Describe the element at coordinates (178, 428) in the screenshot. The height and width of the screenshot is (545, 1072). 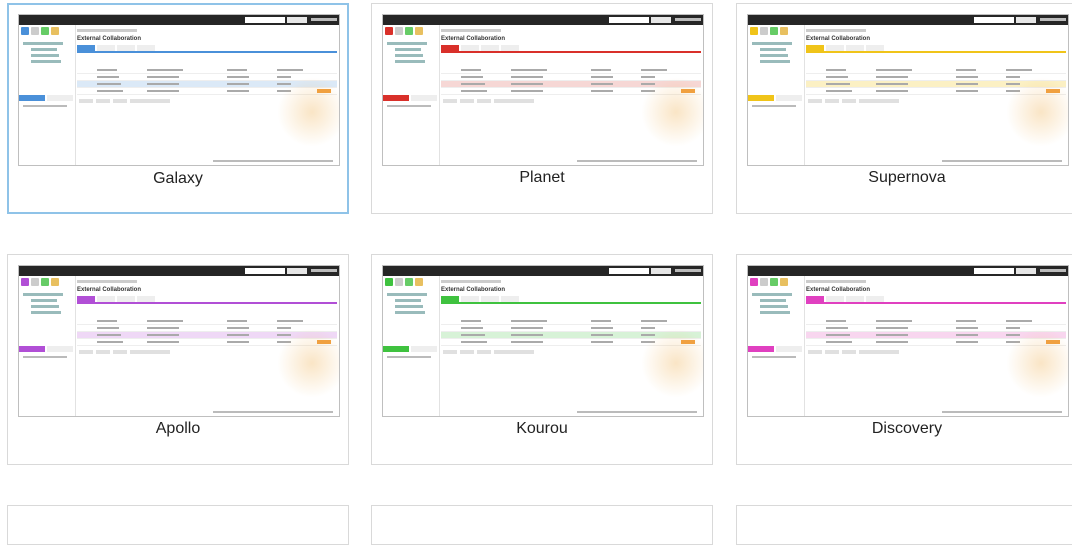
I see `theme-name: Apollo` at that location.